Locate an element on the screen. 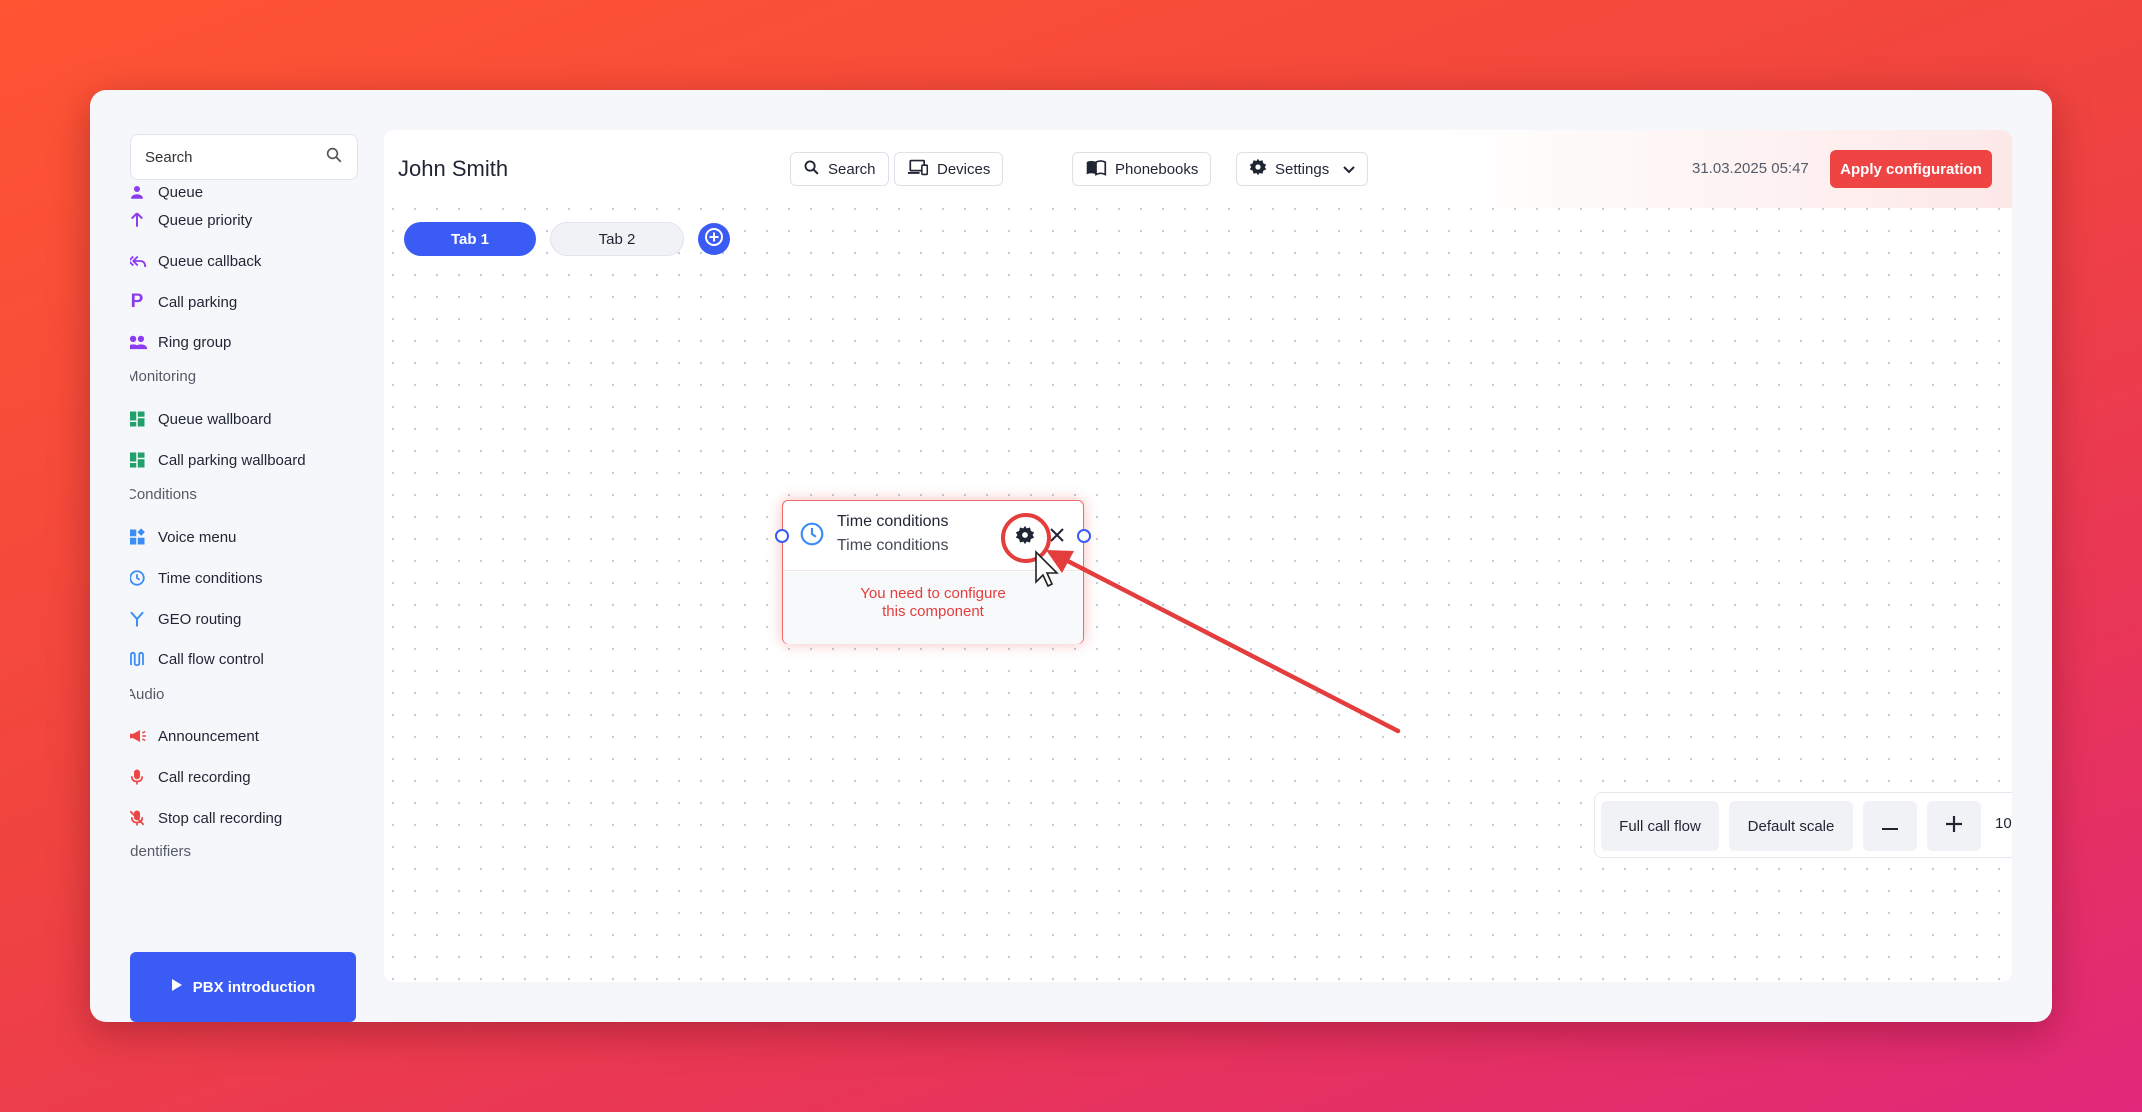 This screenshot has width=2142, height=1112. mic-icon is located at coordinates (139, 777).